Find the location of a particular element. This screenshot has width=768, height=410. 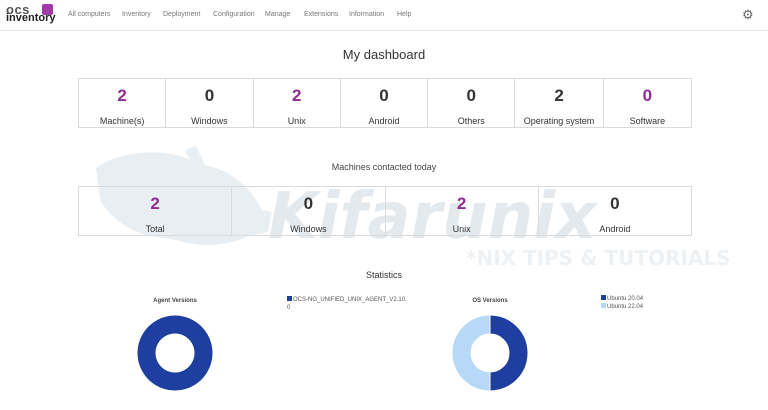

contacted-card-android: 0 Android is located at coordinates (615, 211).